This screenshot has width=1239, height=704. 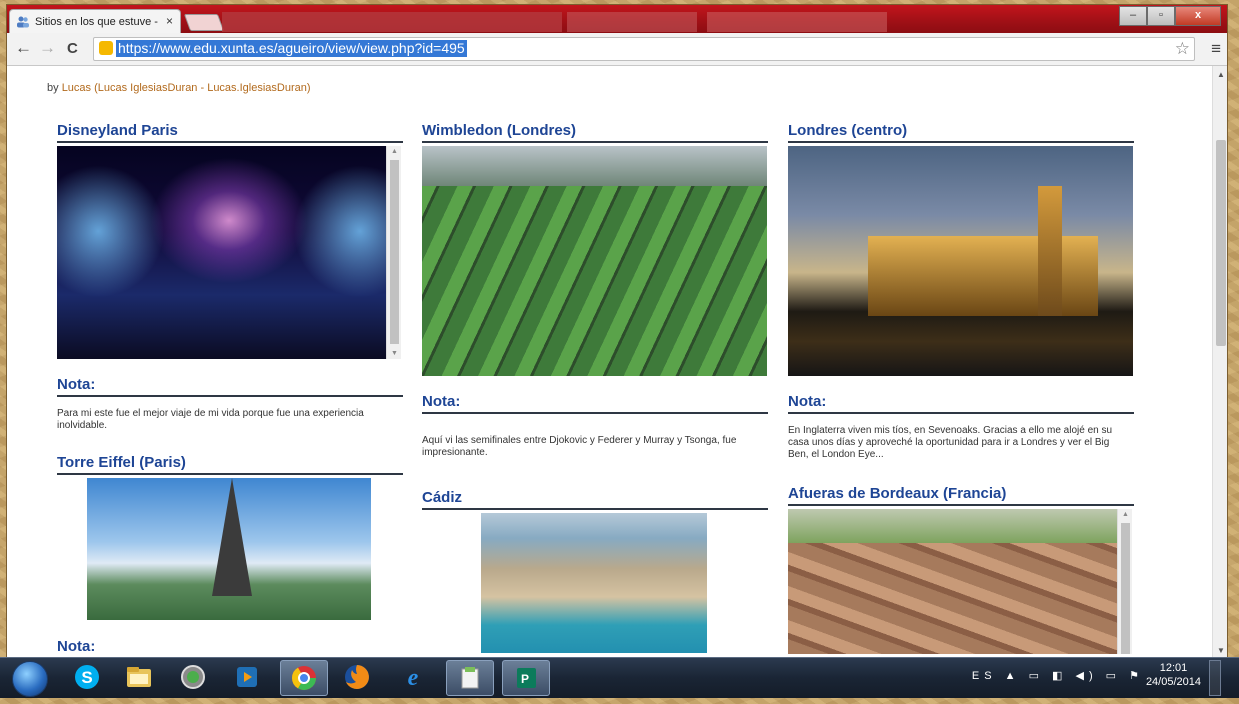 I want to click on language-indicator: ES, so click(x=984, y=676).